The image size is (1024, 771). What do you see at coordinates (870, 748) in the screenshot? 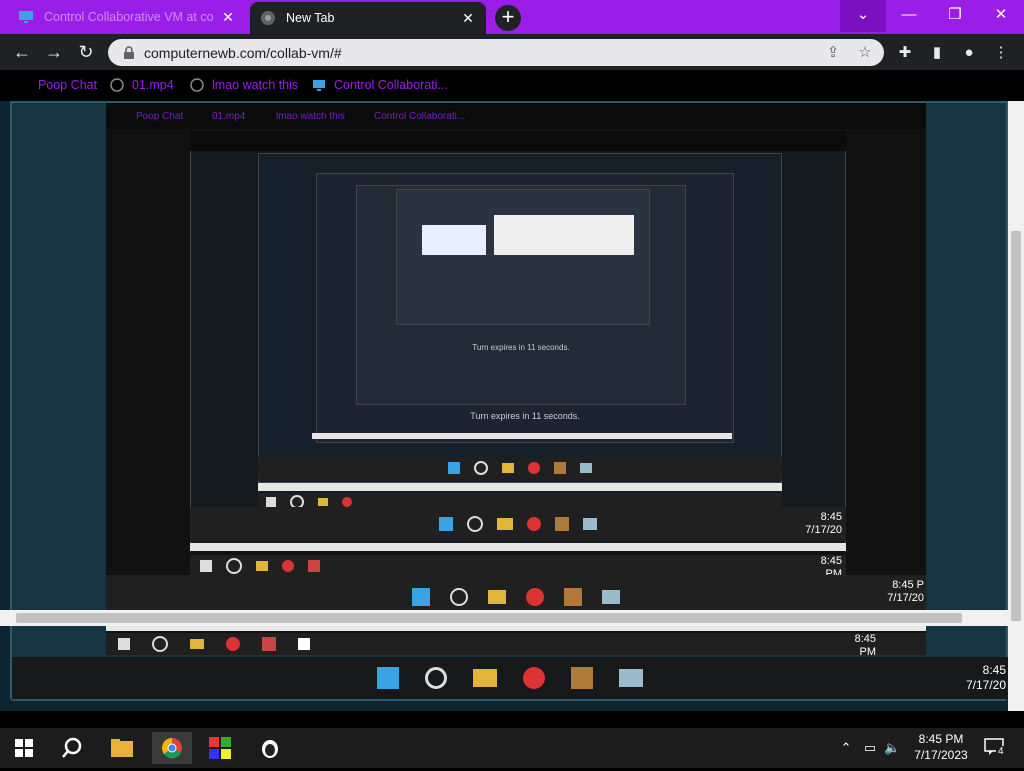
I see `network-icon: ▭` at bounding box center [870, 748].